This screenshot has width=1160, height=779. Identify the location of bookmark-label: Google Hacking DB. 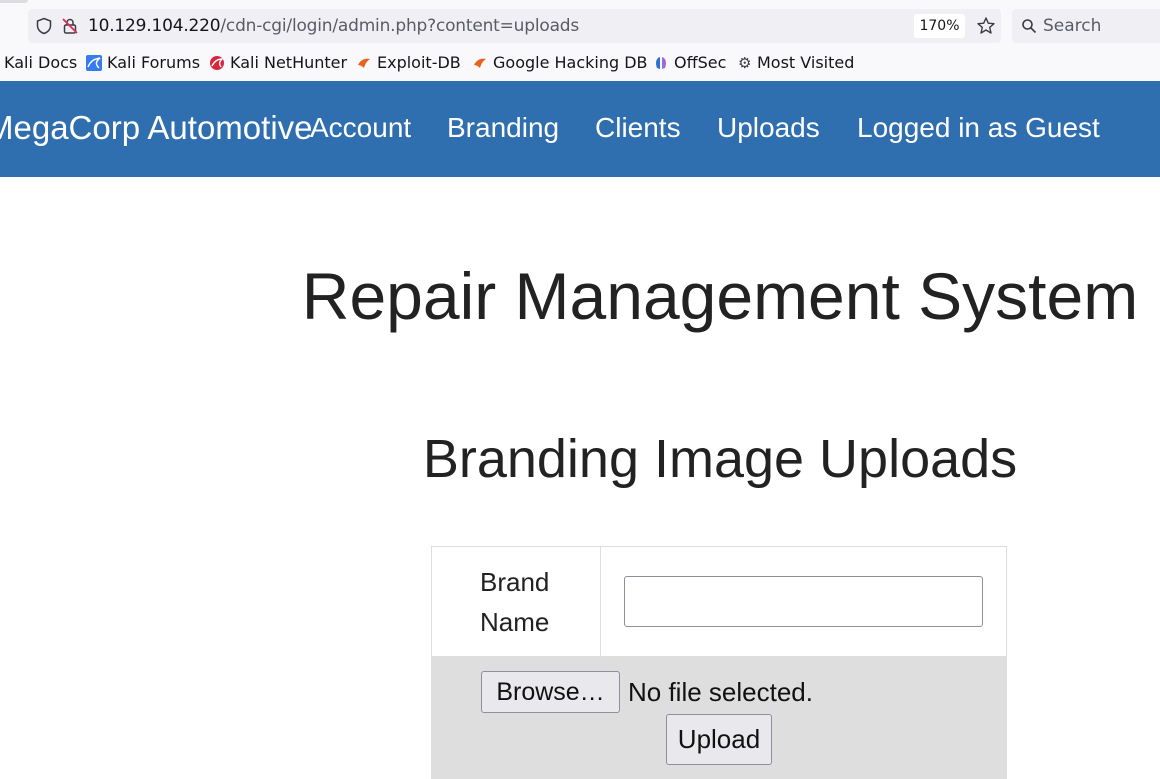
(570, 62).